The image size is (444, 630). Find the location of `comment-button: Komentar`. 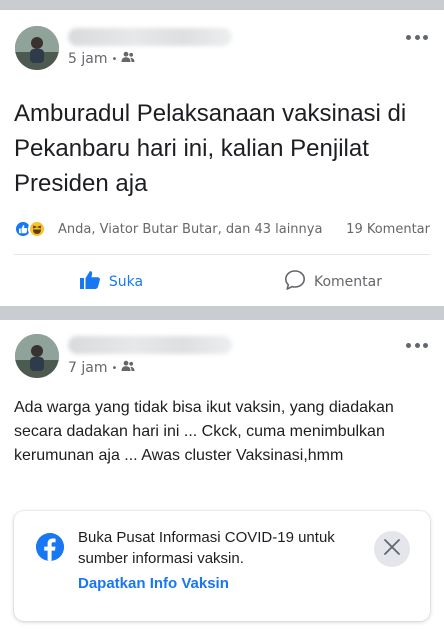

comment-button: Komentar is located at coordinates (333, 282).